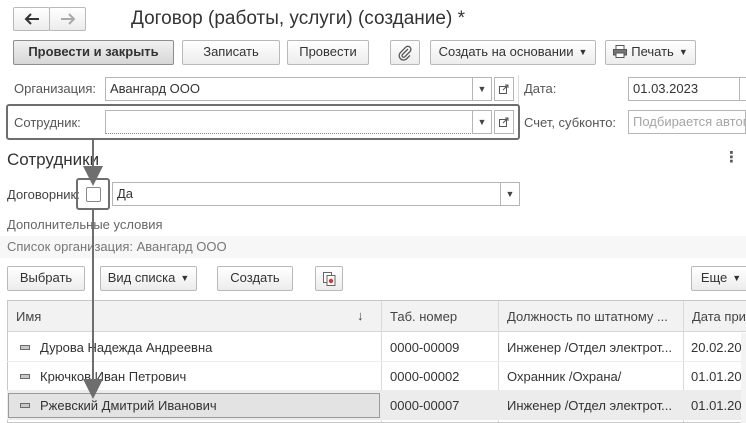  Describe the element at coordinates (743, 378) in the screenshot. I see `table-right-scroll-edge` at that location.